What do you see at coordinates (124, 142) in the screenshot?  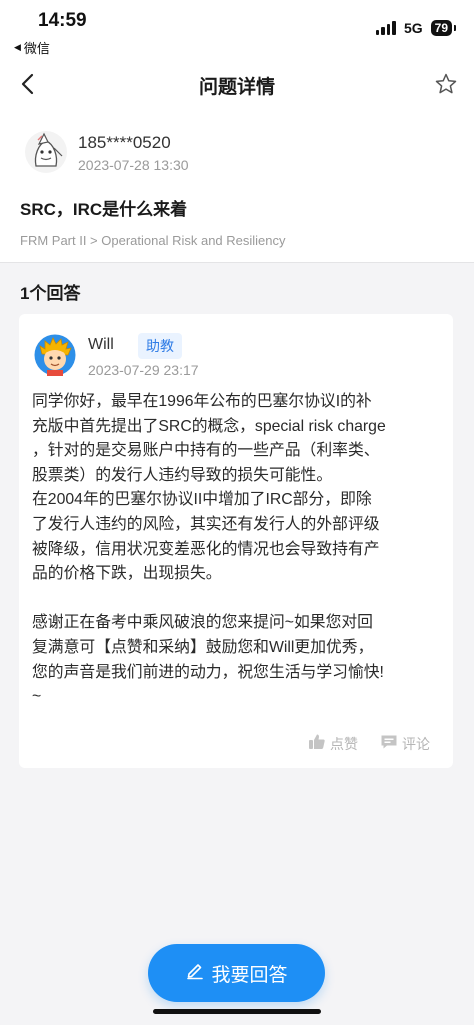 I see `asker-name: 185****0520` at bounding box center [124, 142].